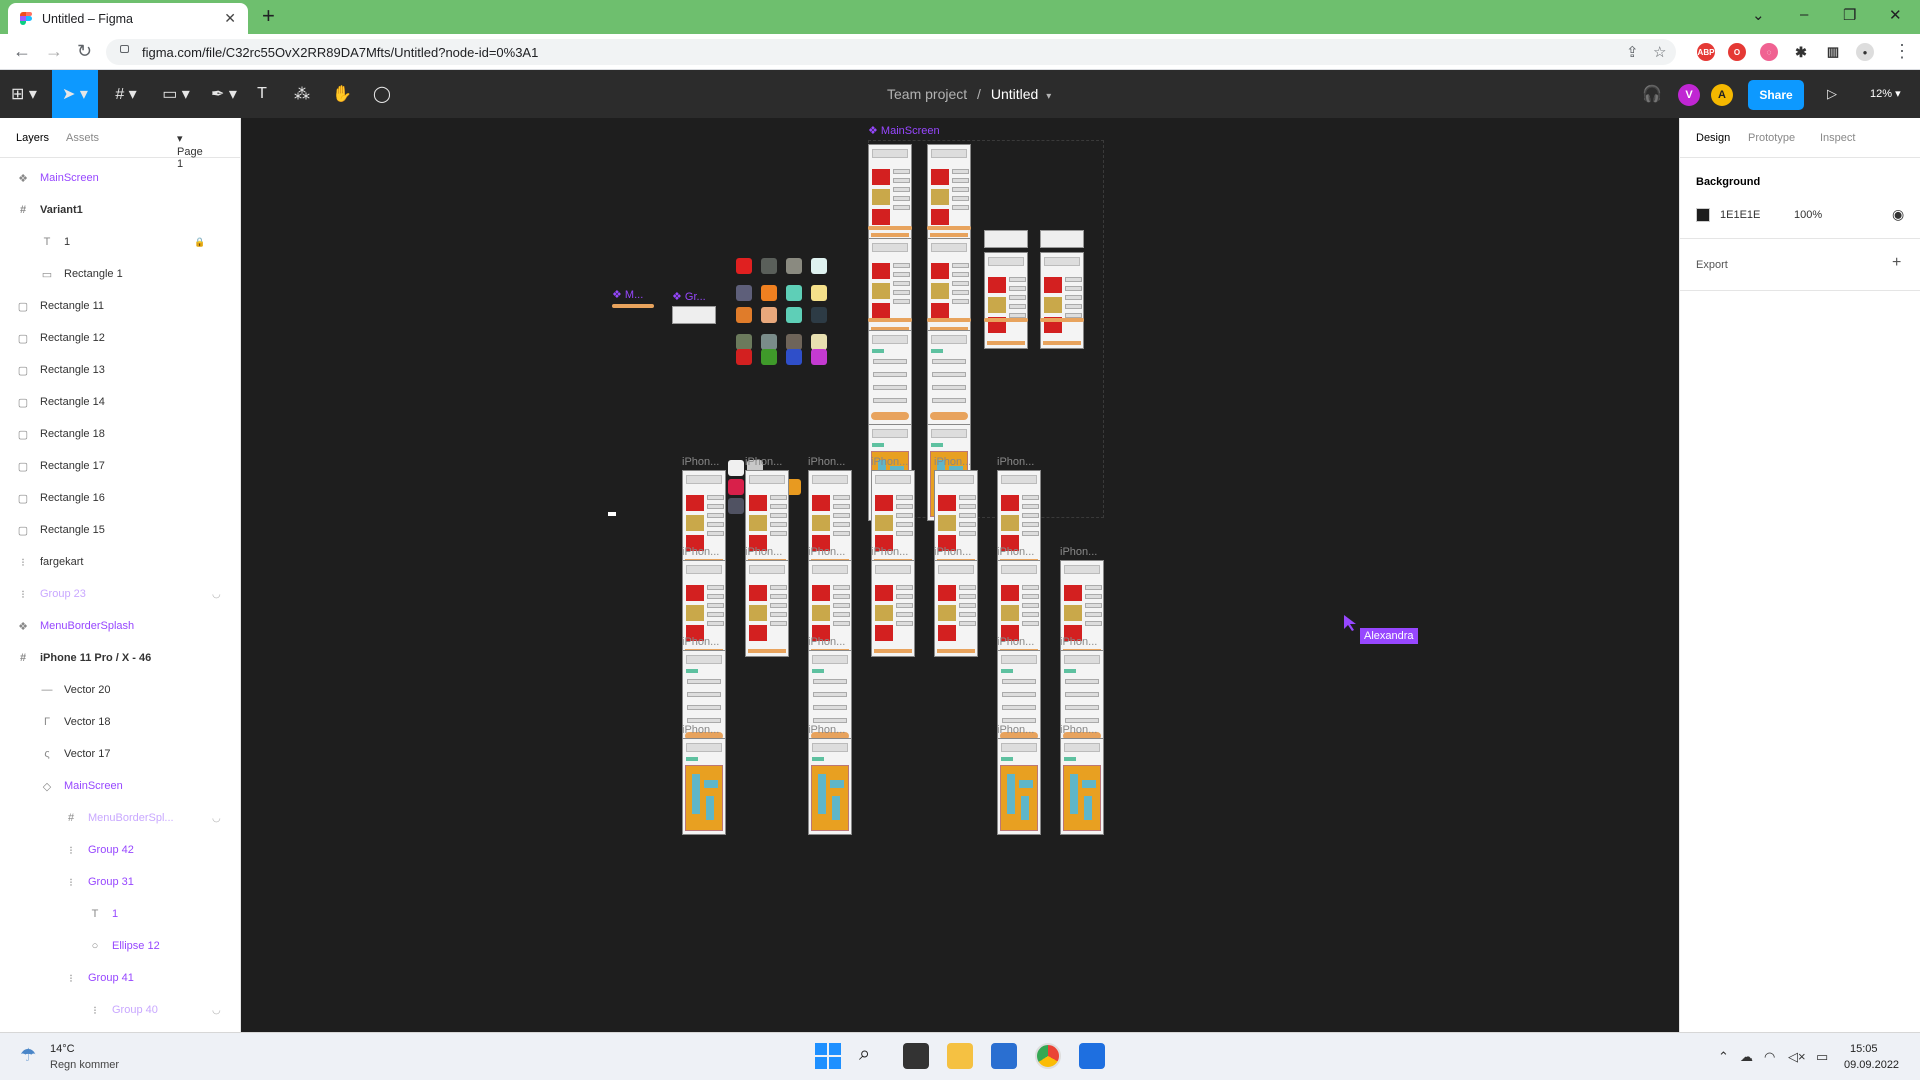 The width and height of the screenshot is (1920, 1080). I want to click on bookmark-star-icon: ☆, so click(1659, 52).